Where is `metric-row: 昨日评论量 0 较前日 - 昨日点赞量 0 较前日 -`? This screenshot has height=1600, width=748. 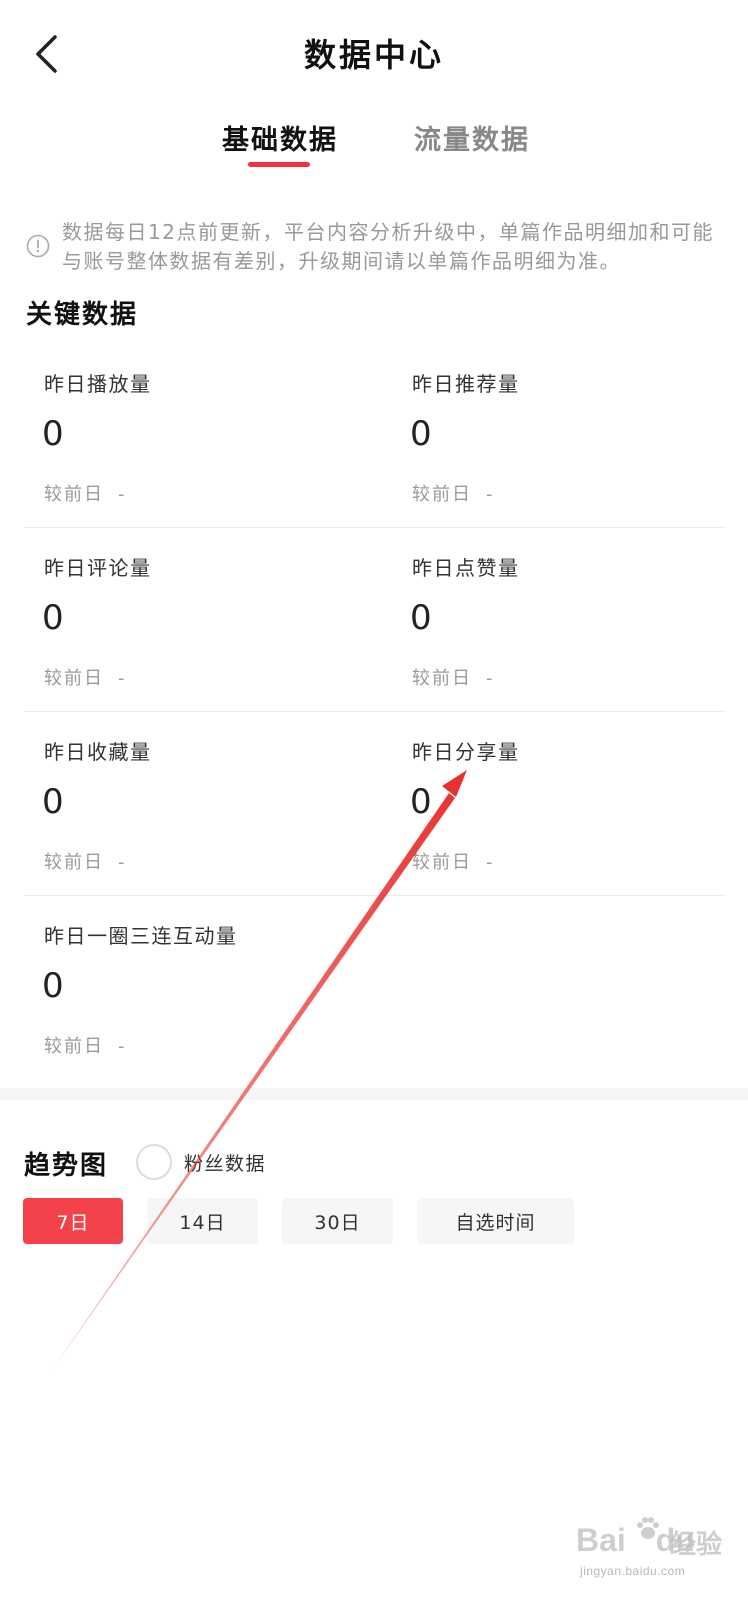
metric-row: 昨日评论量 0 较前日 - 昨日点赞量 0 较前日 - is located at coordinates (375, 620).